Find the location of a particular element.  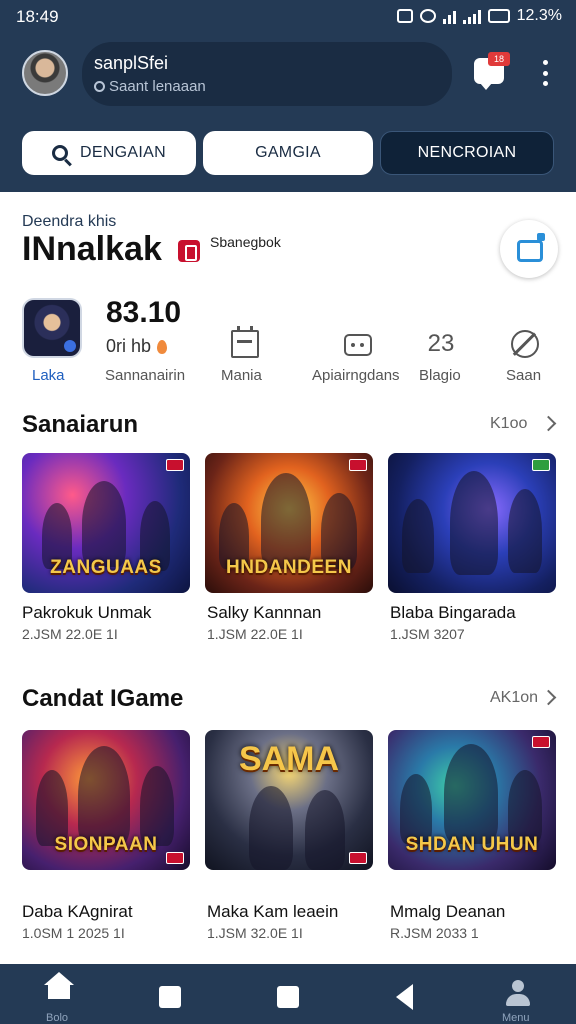

flame-icon is located at coordinates (162, 346).